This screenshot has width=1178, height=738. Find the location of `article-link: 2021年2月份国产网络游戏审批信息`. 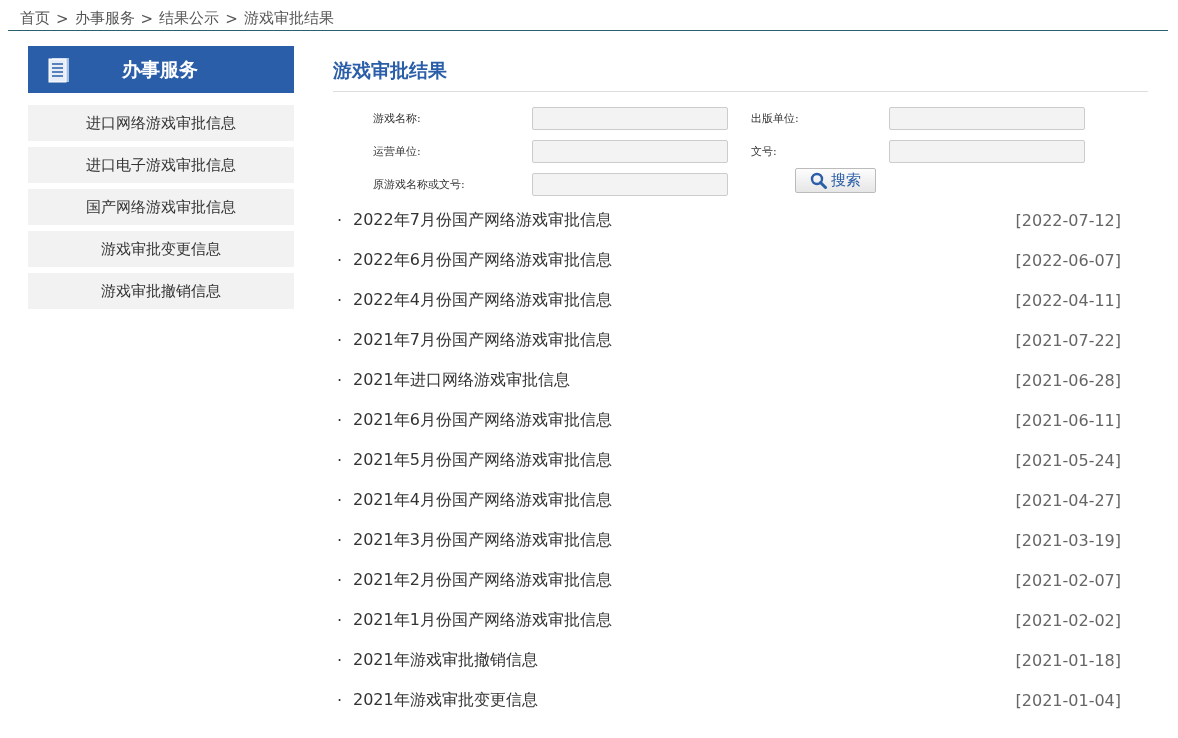

article-link: 2021年2月份国产网络游戏审批信息 is located at coordinates (482, 580).